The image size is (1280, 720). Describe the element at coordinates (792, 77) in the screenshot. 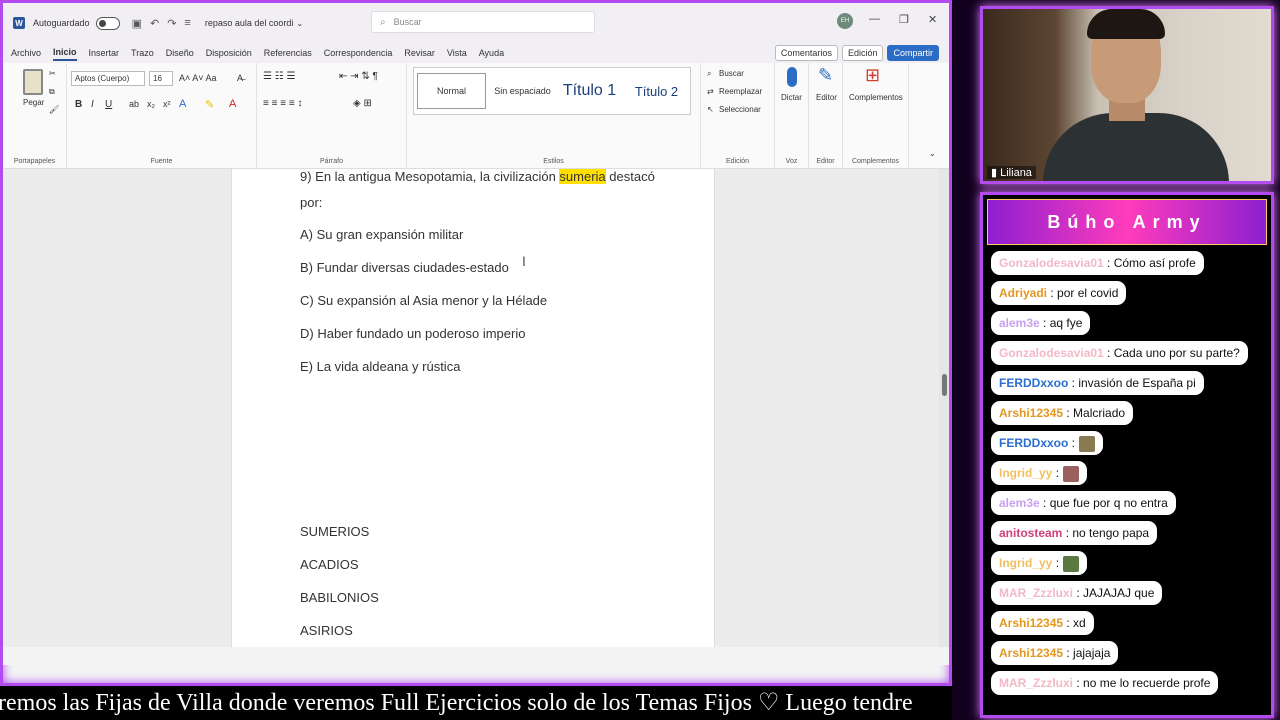

I see `microphone-icon` at that location.